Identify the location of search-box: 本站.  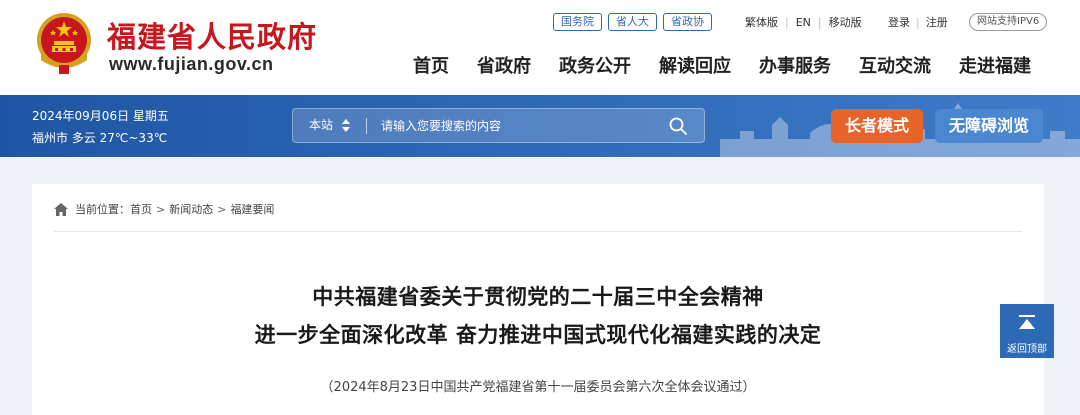
(498, 125).